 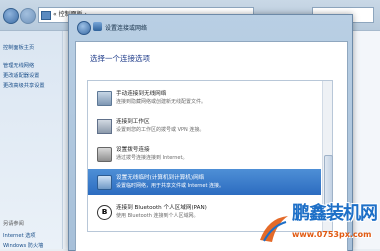 What do you see at coordinates (104, 154) in the screenshot?
I see `dialup-modem-icon` at bounding box center [104, 154].